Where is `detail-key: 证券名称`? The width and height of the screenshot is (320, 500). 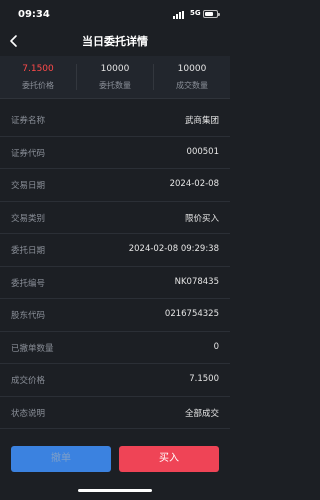 detail-key: 证券名称 is located at coordinates (28, 121).